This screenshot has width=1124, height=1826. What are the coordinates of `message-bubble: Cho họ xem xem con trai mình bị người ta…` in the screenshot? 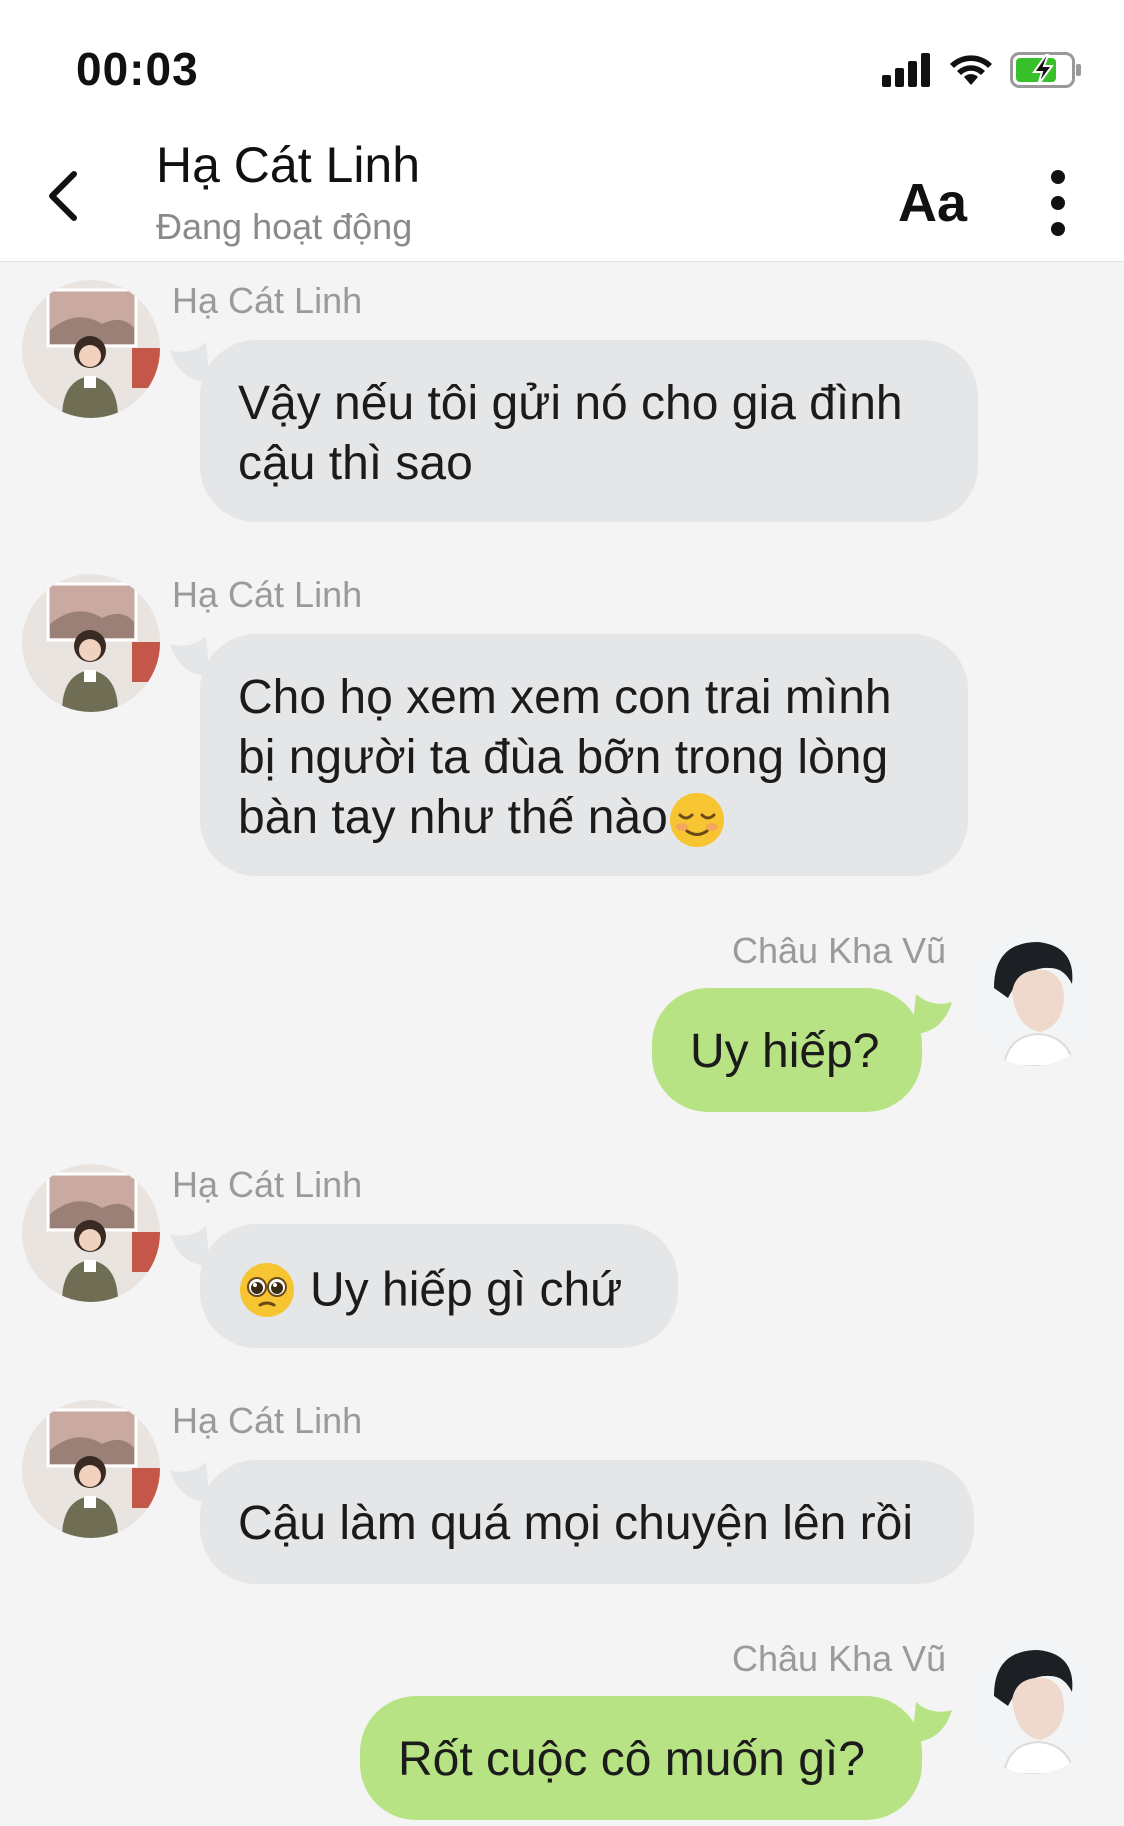 It's located at (584, 755).